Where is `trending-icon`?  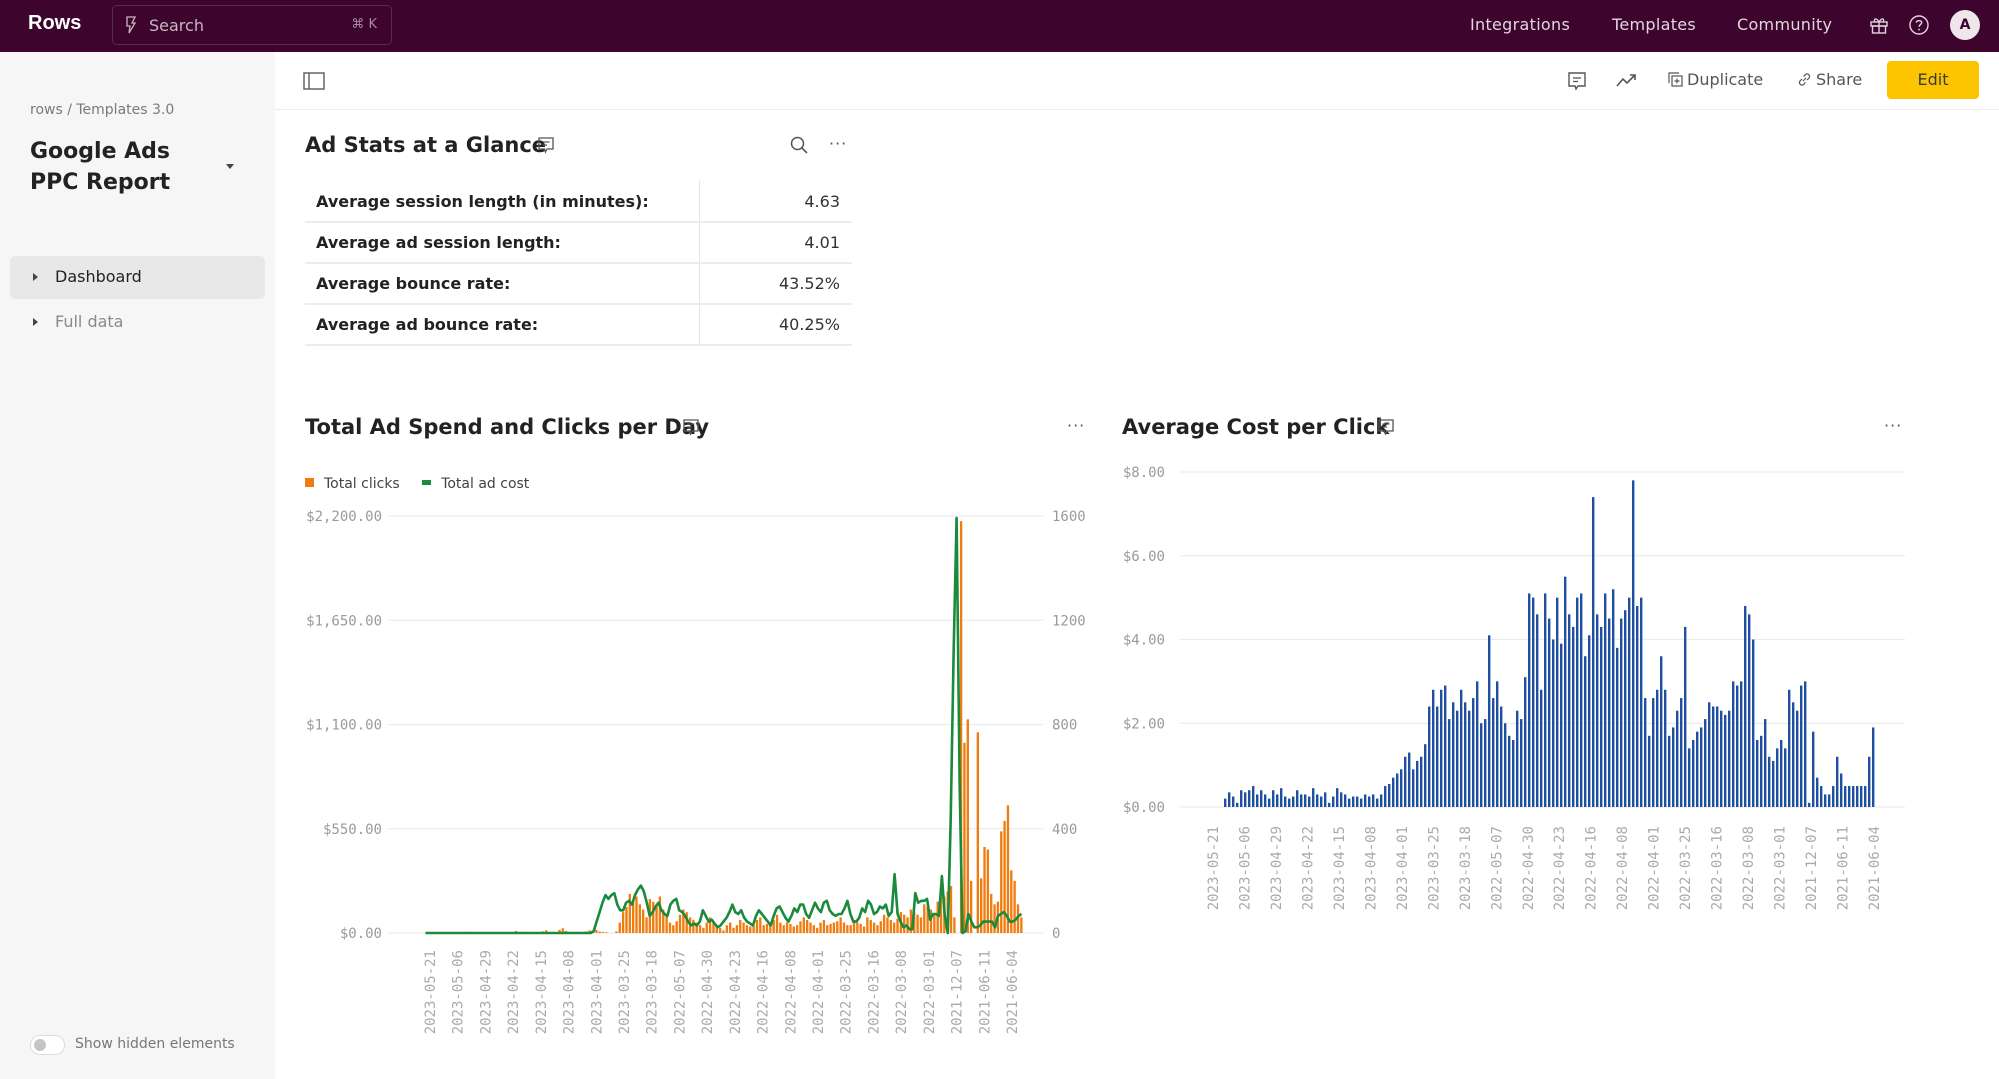
trending-icon is located at coordinates (1627, 80).